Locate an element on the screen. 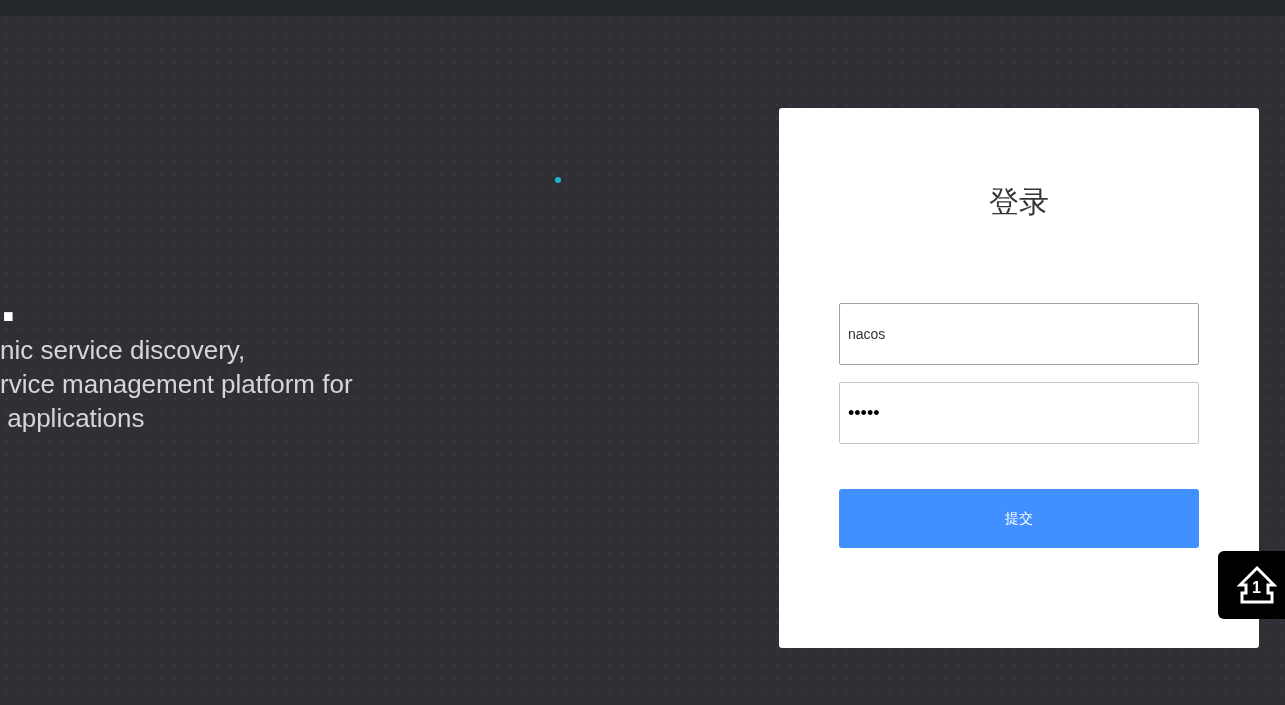  up-arrow-icon is located at coordinates (1256, 585).